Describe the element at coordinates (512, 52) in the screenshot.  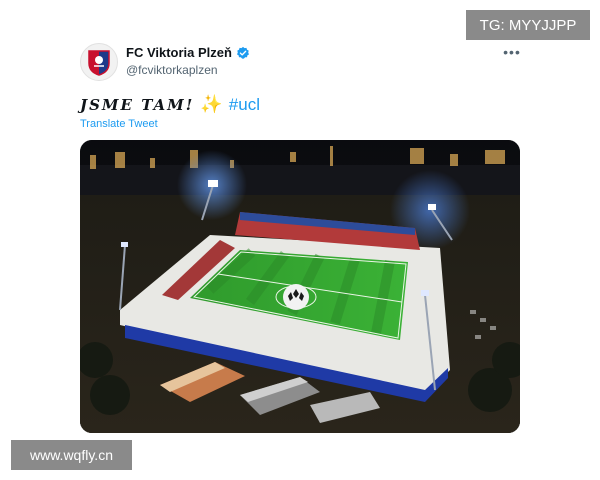
I see `more-options-icon: •••` at that location.